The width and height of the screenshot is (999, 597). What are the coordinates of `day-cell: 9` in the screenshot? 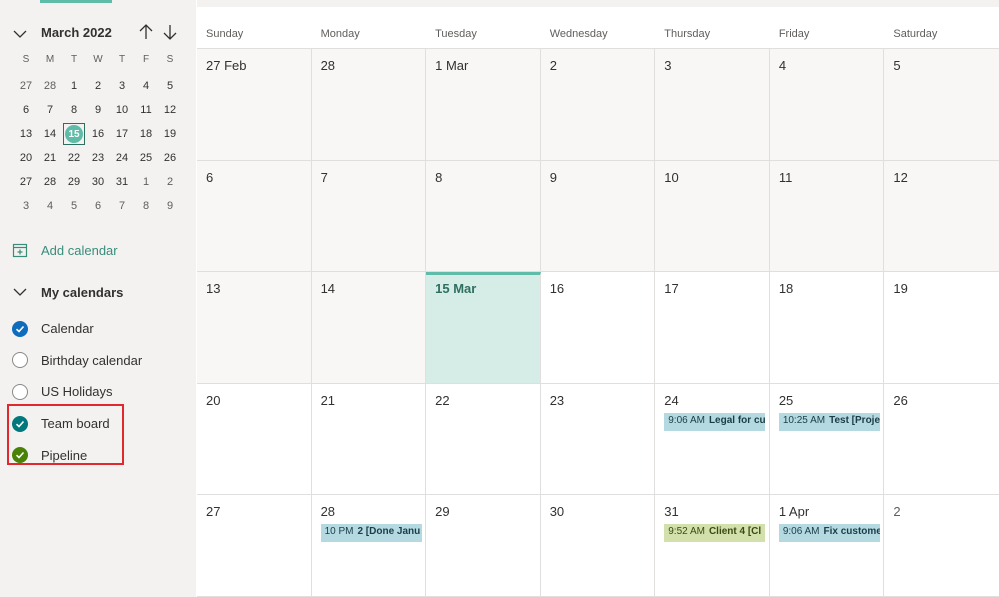 It's located at (598, 216).